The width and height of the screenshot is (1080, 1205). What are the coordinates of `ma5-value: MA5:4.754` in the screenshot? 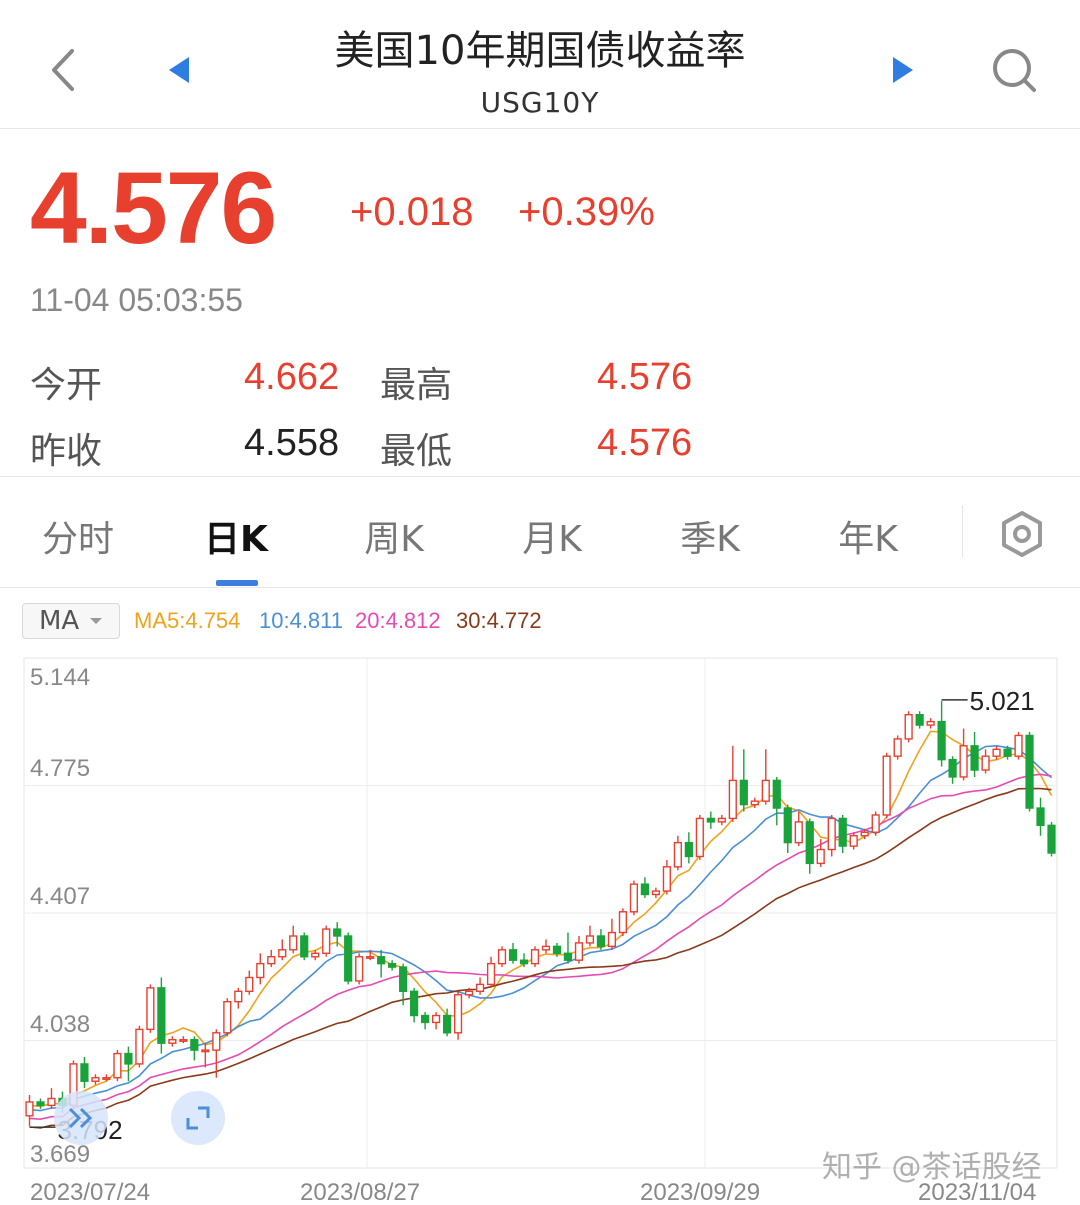 It's located at (187, 620).